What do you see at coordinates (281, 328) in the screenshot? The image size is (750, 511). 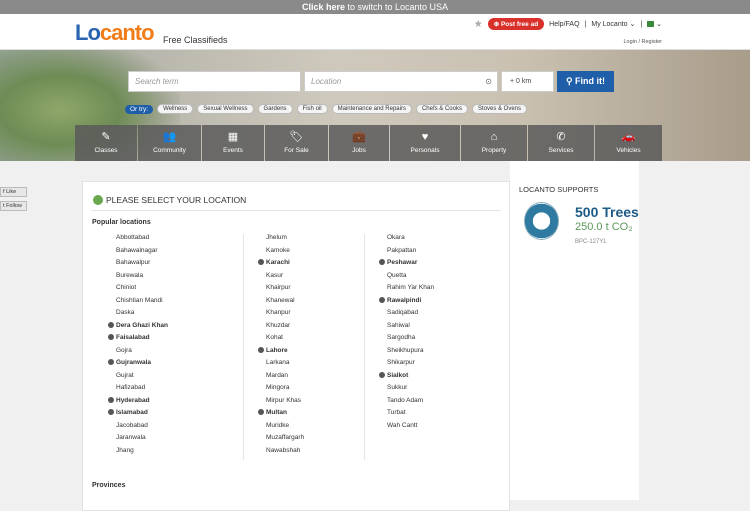 I see `location-link: Khuzdar` at bounding box center [281, 328].